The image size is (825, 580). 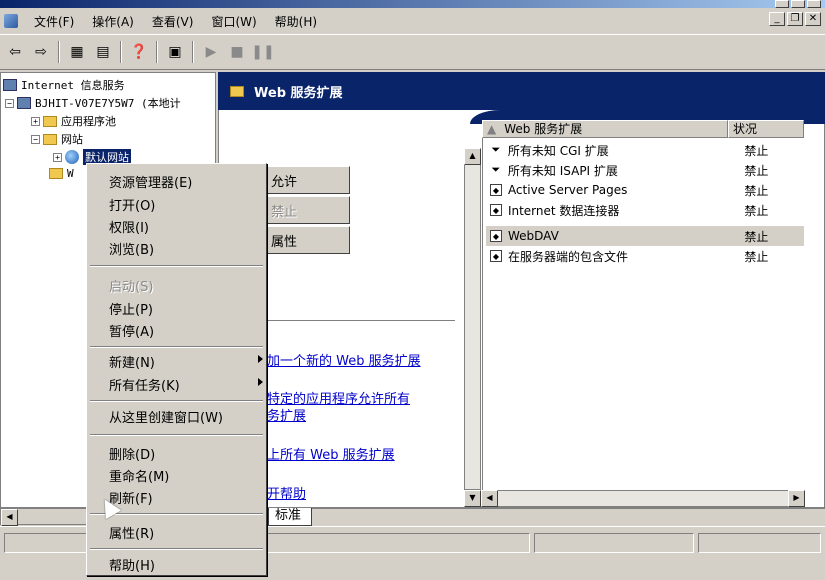 I want to click on mdi-restore-icon: ❐, so click(x=795, y=19).